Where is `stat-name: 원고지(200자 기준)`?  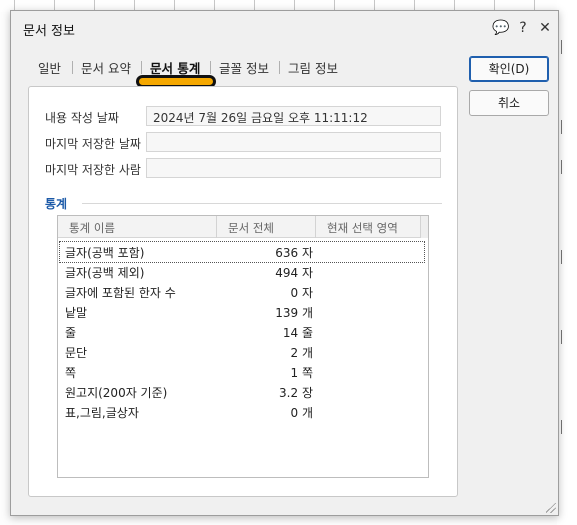
stat-name: 원고지(200자 기준) is located at coordinates (116, 393).